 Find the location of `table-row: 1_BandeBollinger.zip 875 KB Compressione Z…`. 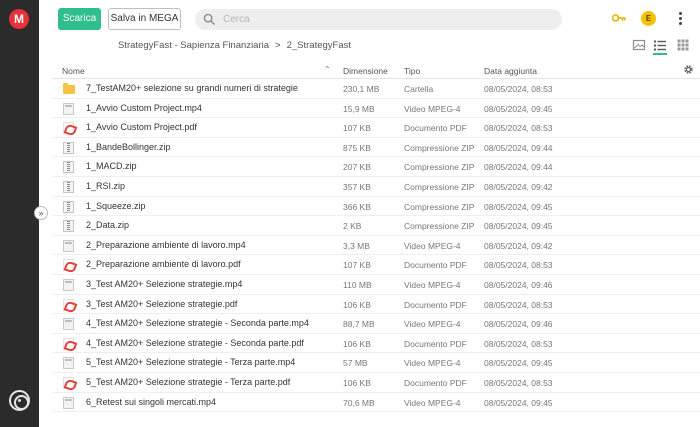

table-row: 1_BandeBollinger.zip 875 KB Compressione Z… is located at coordinates (376, 148).